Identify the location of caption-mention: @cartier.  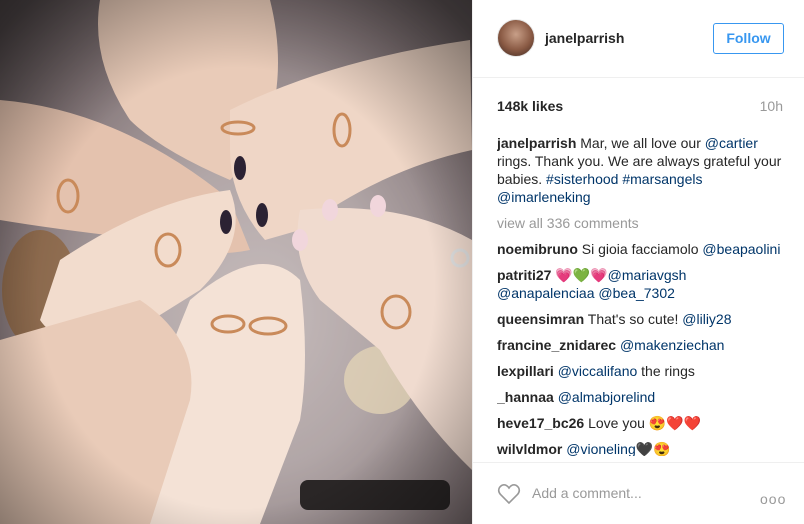
(731, 143).